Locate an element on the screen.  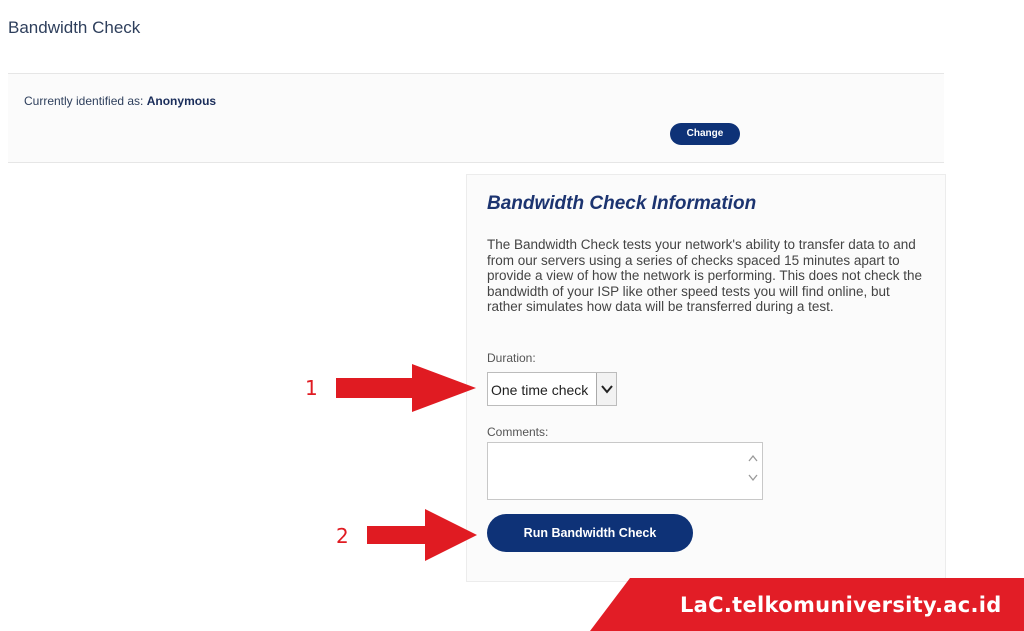
change-button: Change is located at coordinates (705, 134).